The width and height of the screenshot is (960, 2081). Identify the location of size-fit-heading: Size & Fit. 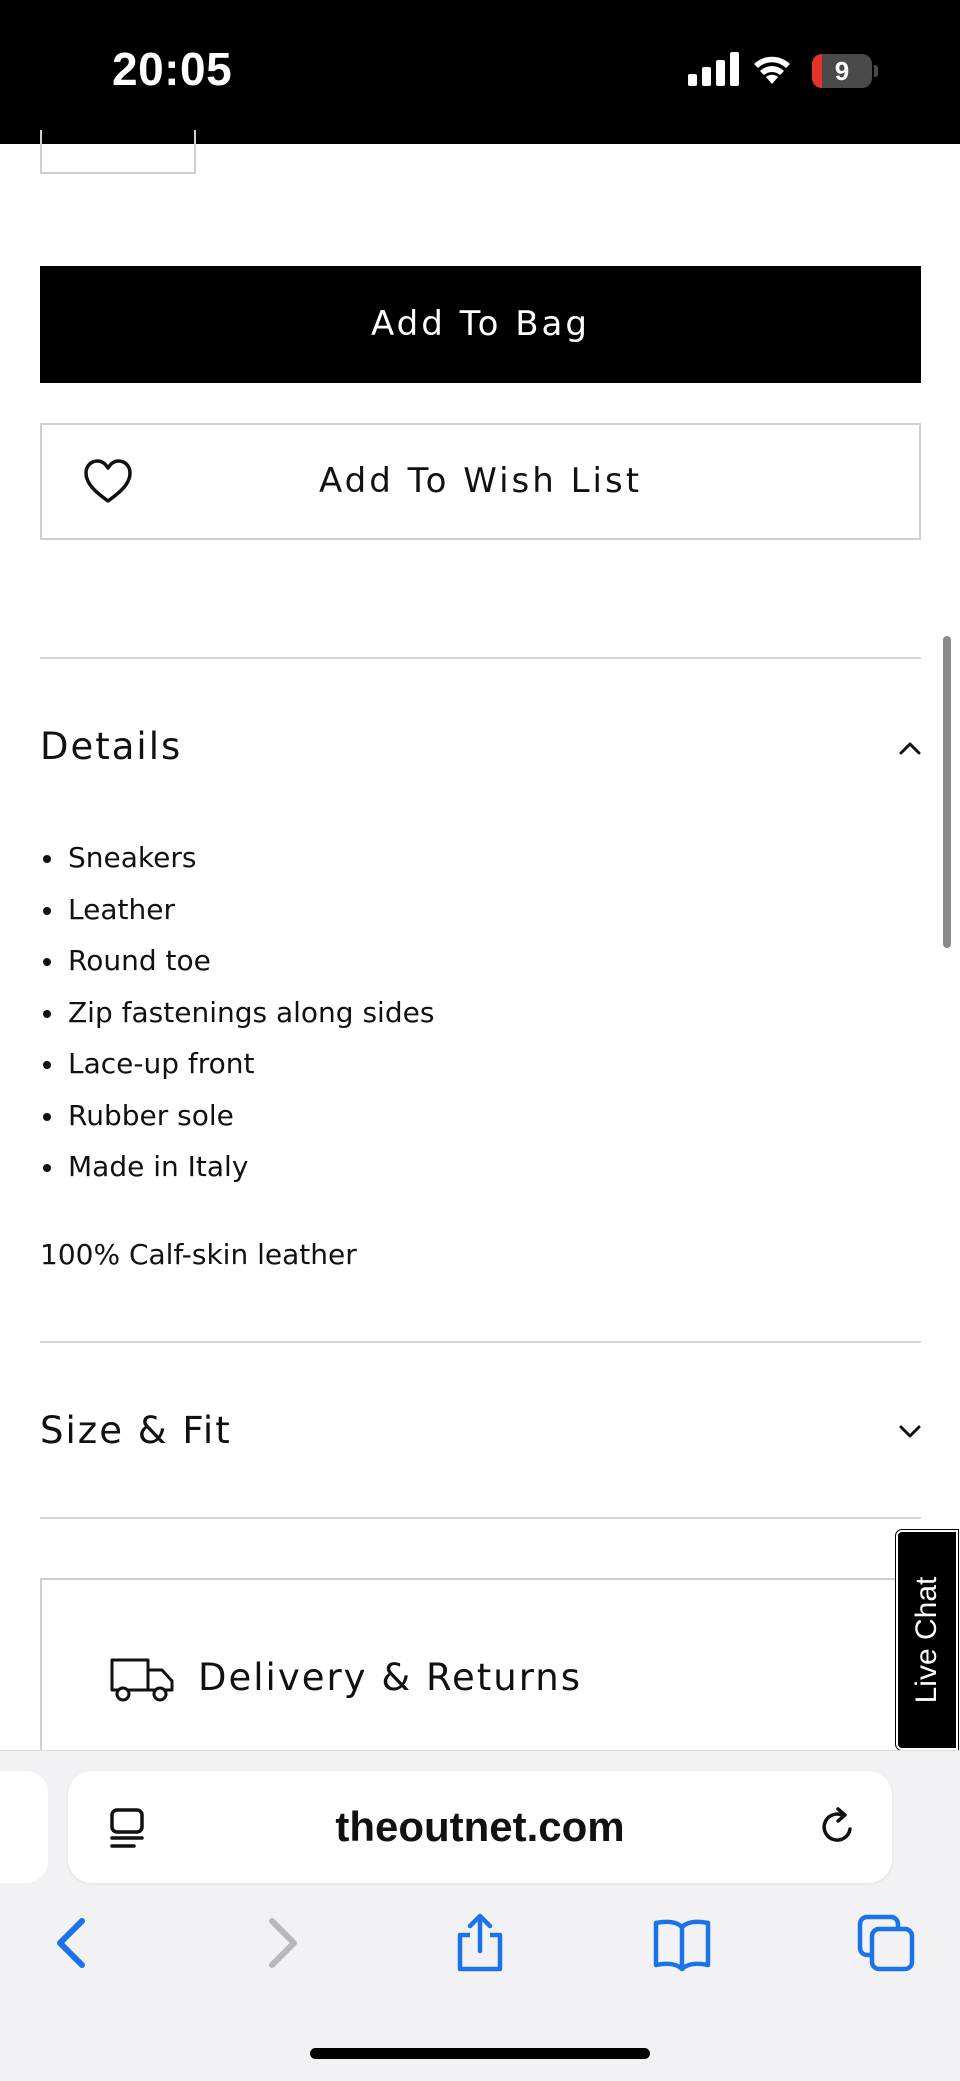
(136, 1430).